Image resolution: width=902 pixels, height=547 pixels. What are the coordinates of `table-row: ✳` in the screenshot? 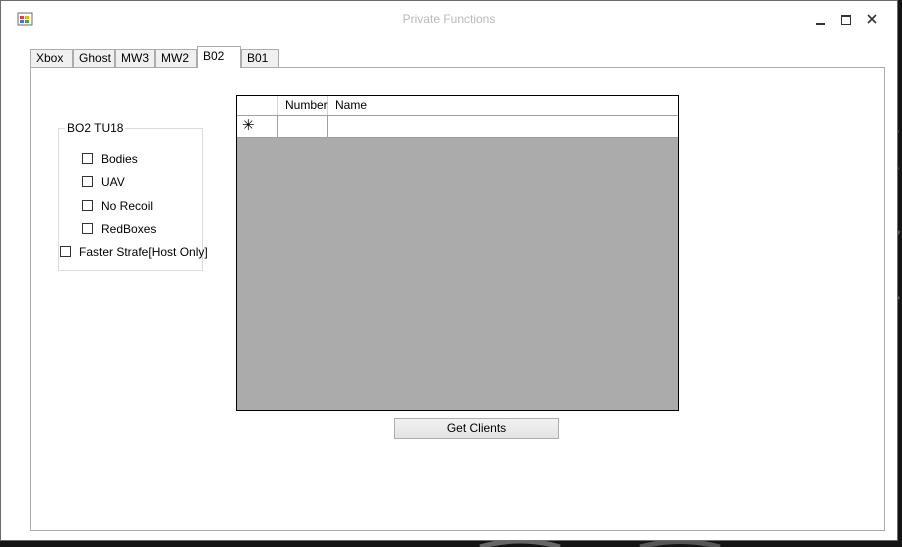 It's located at (457, 127).